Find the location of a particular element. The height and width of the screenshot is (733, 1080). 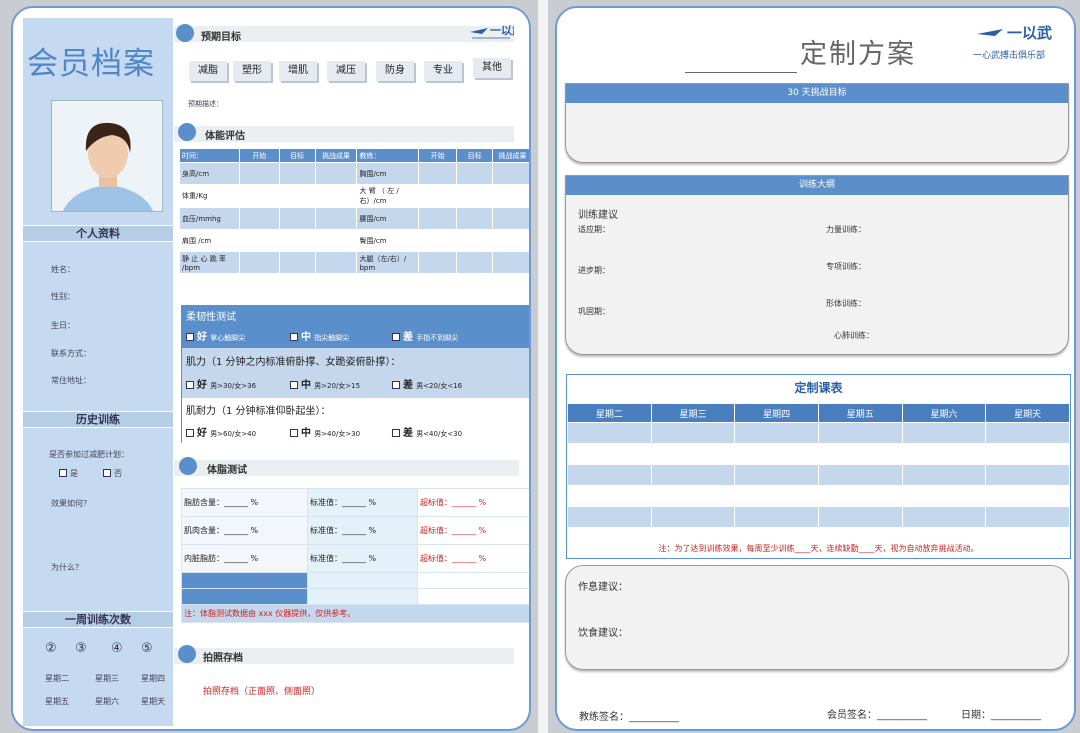

flex-mid: 中 指尖触脚尖 is located at coordinates (319, 335).